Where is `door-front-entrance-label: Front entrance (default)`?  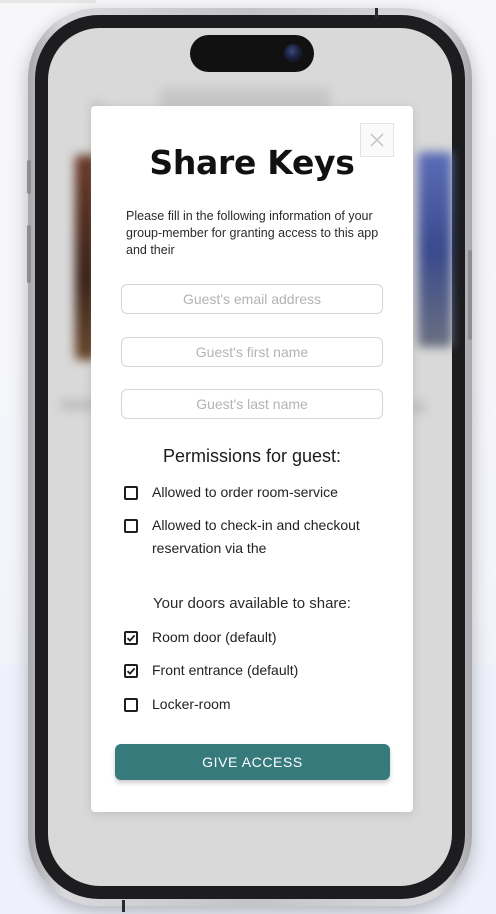
door-front-entrance-label: Front entrance (default) is located at coordinates (225, 670).